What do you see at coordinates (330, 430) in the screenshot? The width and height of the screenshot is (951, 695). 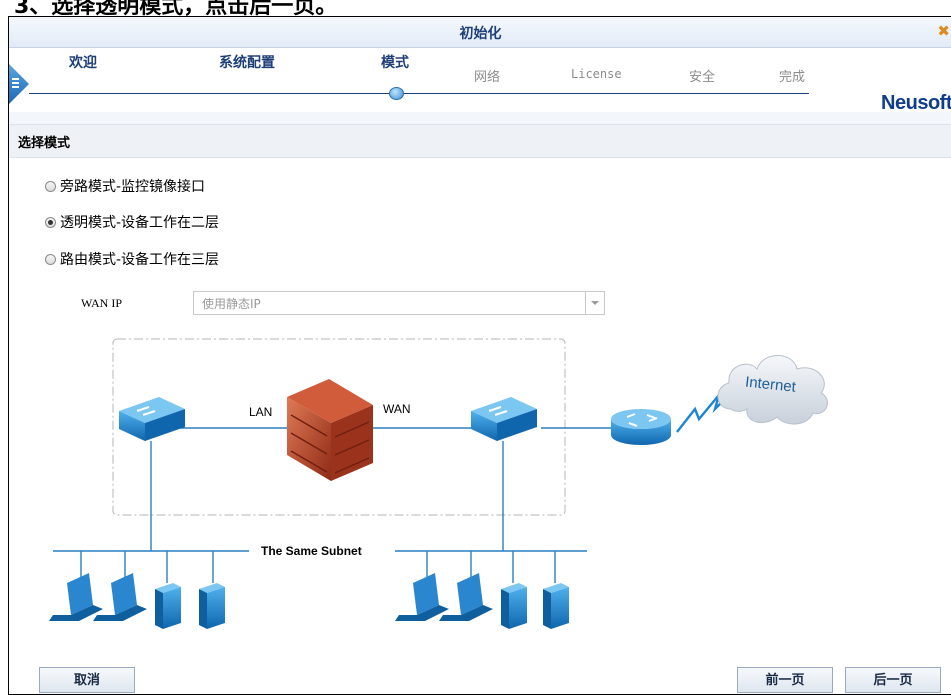 I see `firewall-icon` at bounding box center [330, 430].